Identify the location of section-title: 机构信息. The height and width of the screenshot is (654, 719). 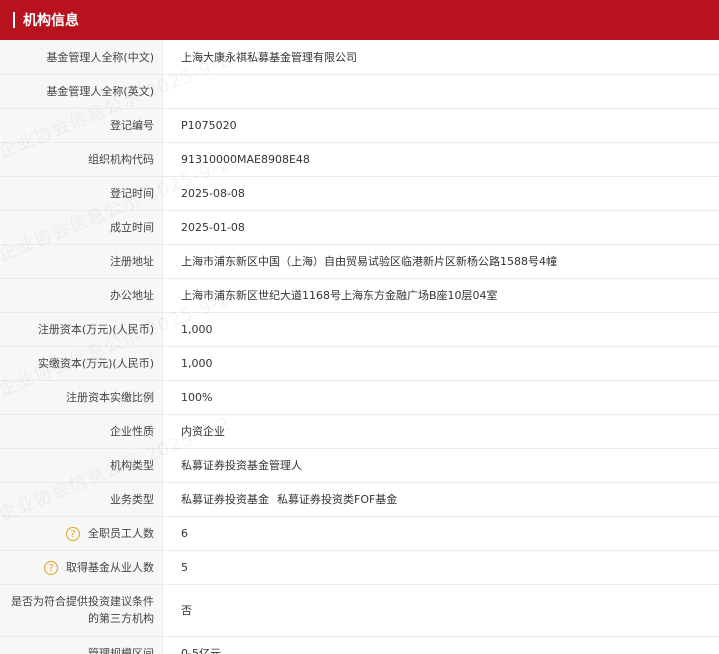
(51, 21).